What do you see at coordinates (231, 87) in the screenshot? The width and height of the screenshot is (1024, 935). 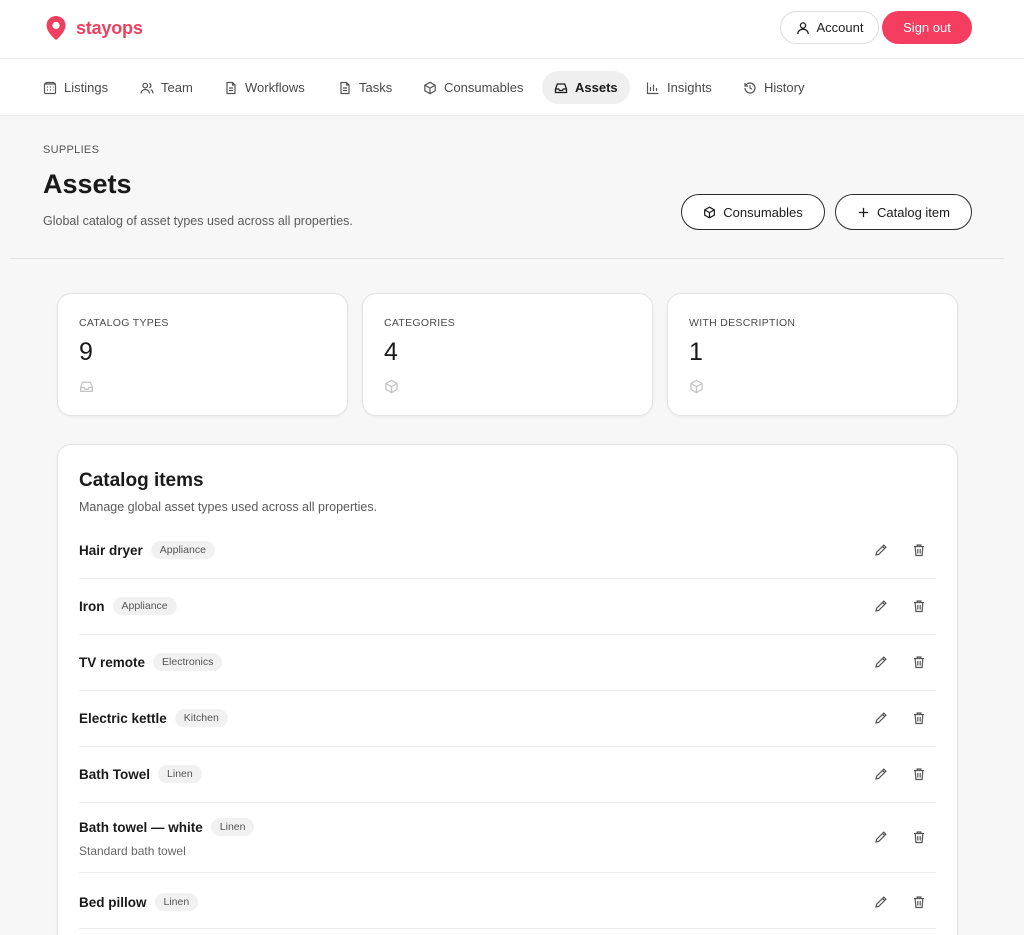 I see `file-icon` at bounding box center [231, 87].